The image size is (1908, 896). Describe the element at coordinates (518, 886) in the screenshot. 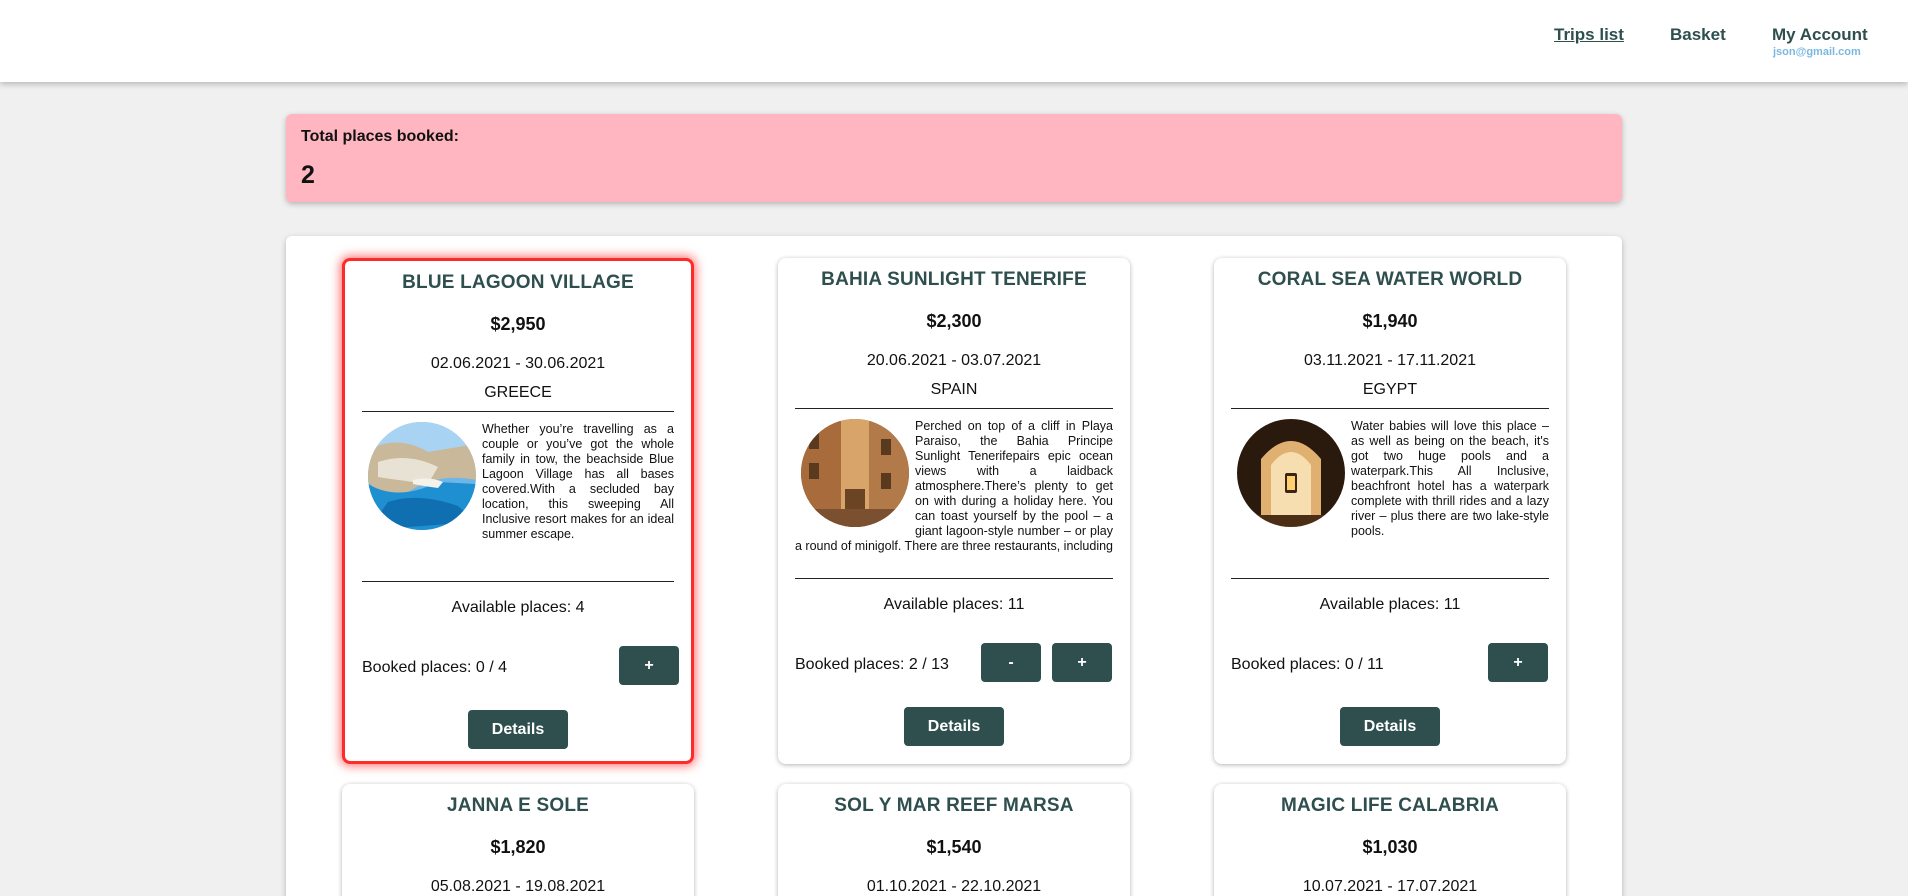

I see `trip-dates: 05.08.2021 - 19.08.2021` at that location.